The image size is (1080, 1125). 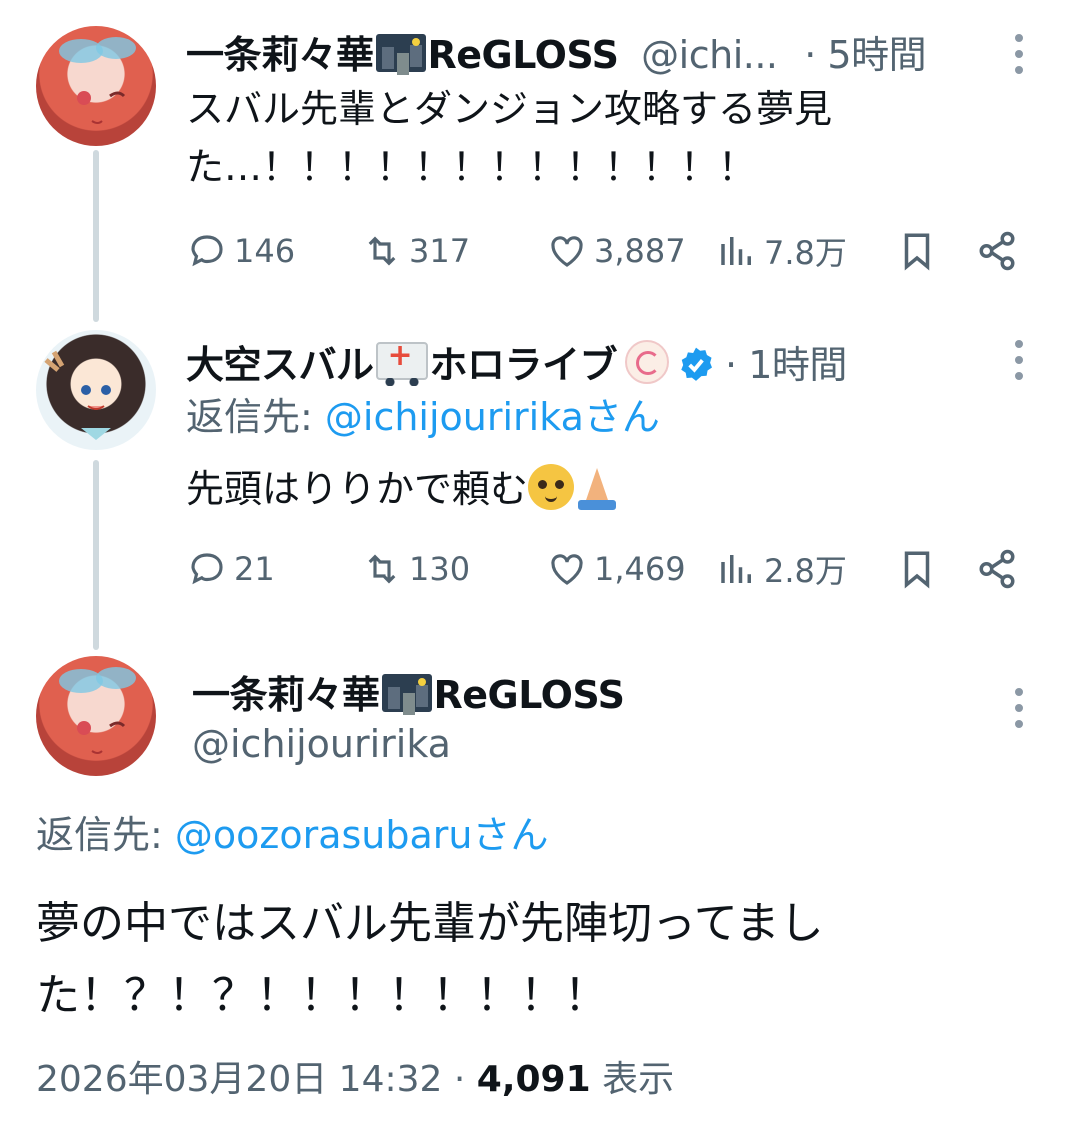 I want to click on retweet-button: 130, so click(x=415, y=569).